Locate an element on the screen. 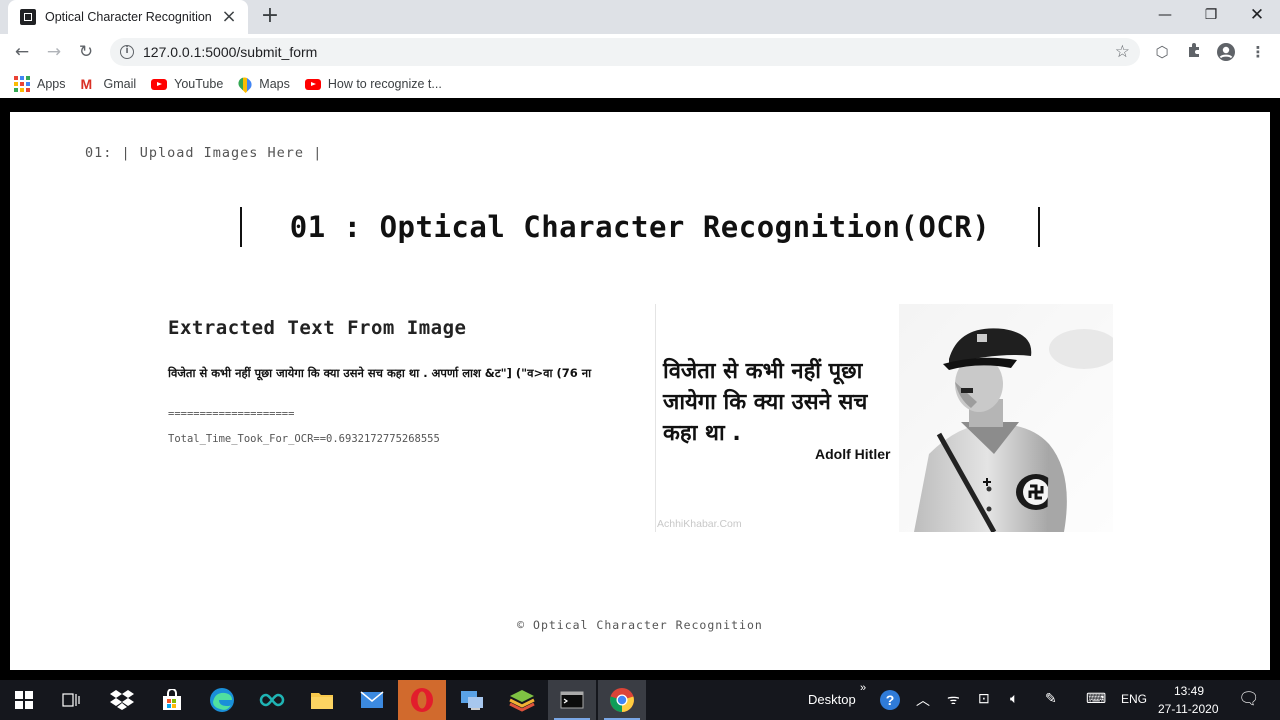 This screenshot has width=1280, height=720. keyboard-icon: ⌨ is located at coordinates (1096, 698).